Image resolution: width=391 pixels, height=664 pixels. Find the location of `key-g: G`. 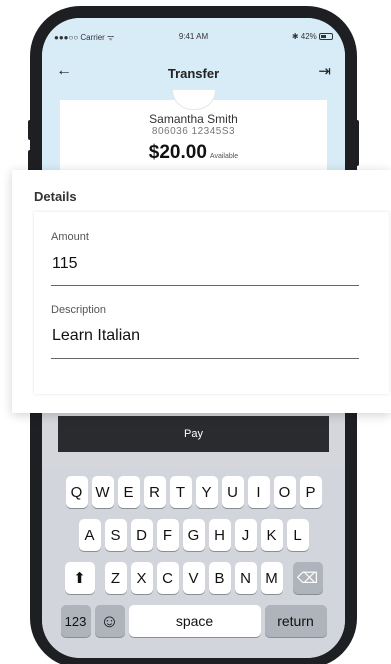

key-g: G is located at coordinates (193, 535).